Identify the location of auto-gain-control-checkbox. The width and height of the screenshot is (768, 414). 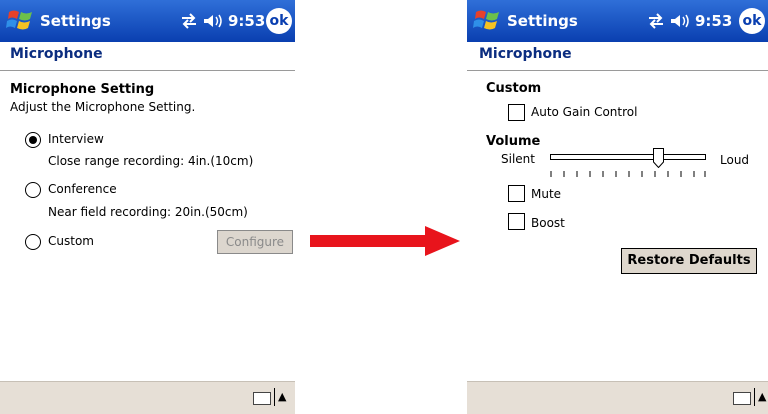
(516, 112).